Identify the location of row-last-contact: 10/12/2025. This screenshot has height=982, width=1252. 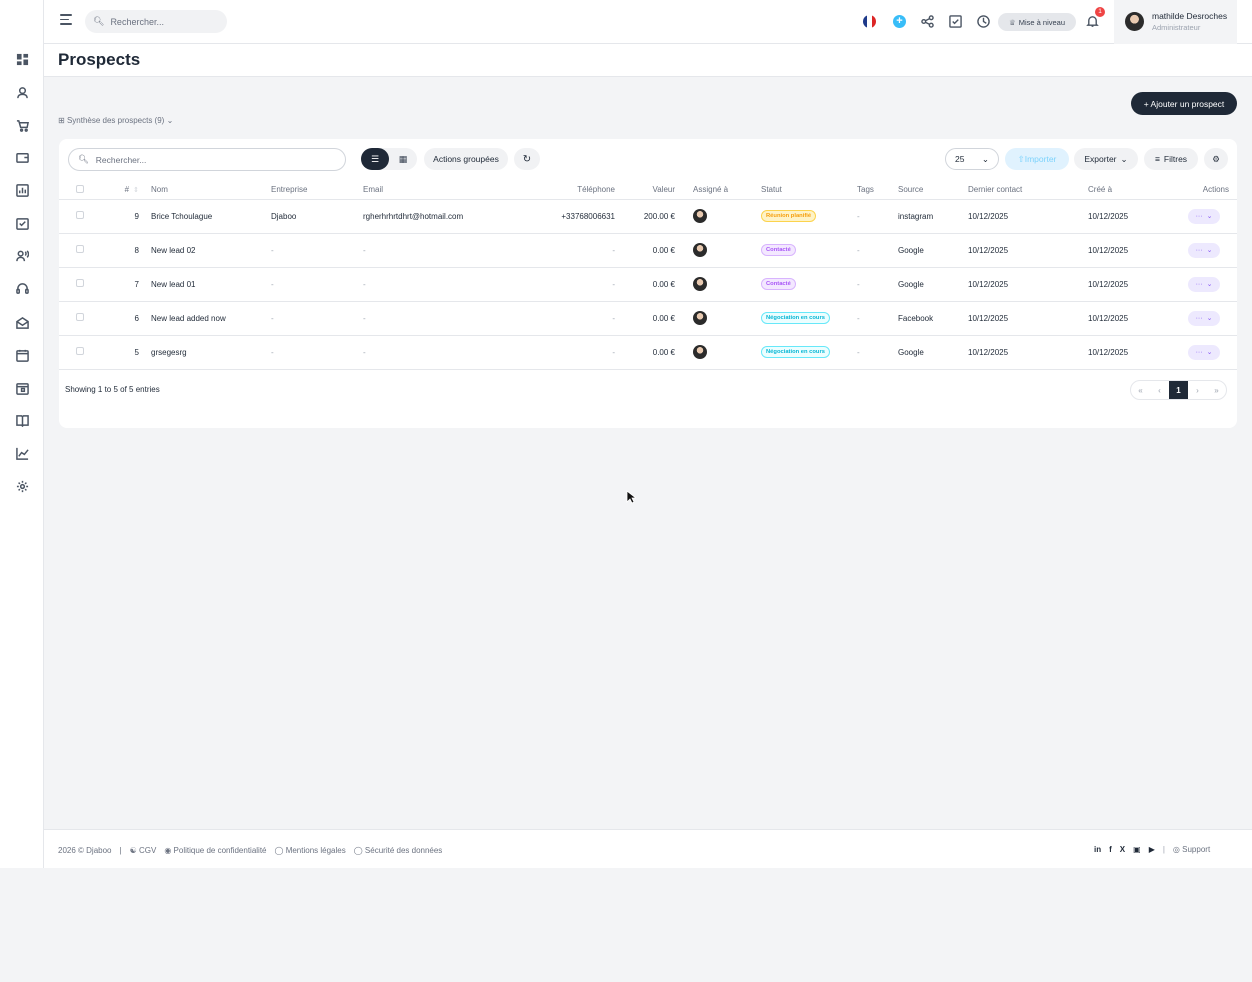
(1024, 318).